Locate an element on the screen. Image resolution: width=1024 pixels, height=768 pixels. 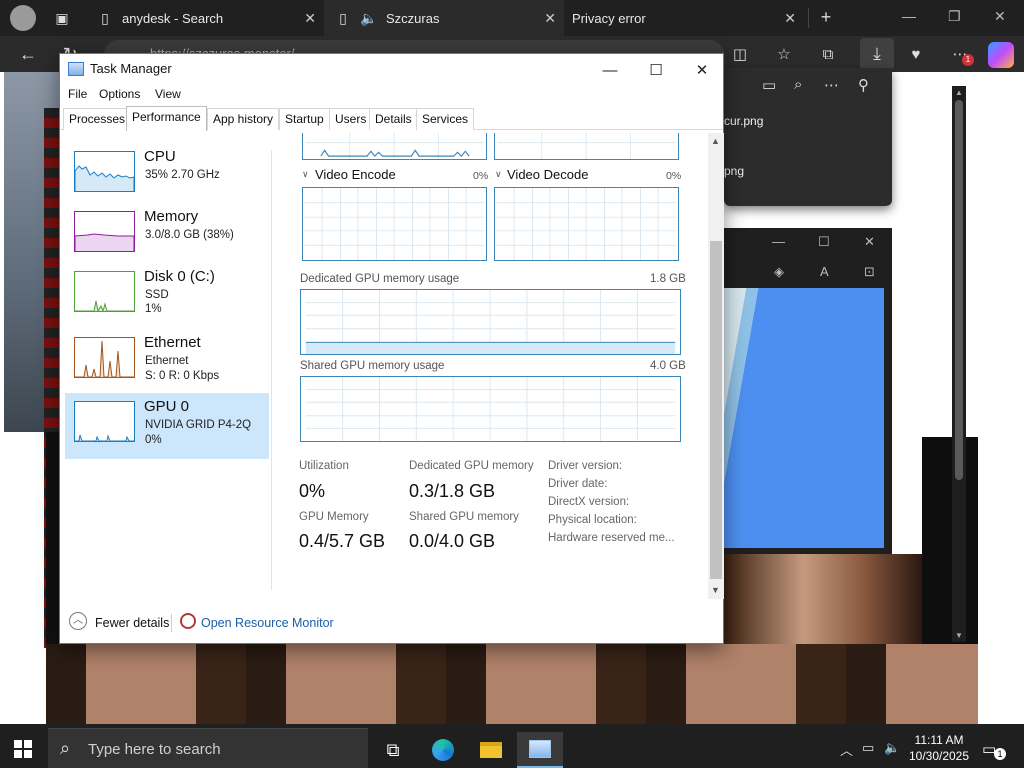
downloads-icon: ⤓ is located at coordinates (877, 54).